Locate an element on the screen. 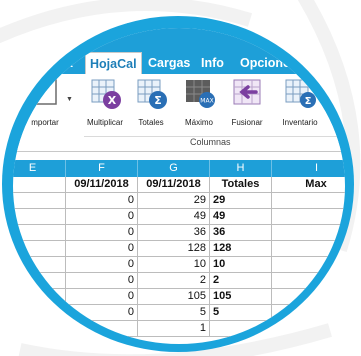 The height and width of the screenshot is (356, 361). column-header-g: G is located at coordinates (174, 168).